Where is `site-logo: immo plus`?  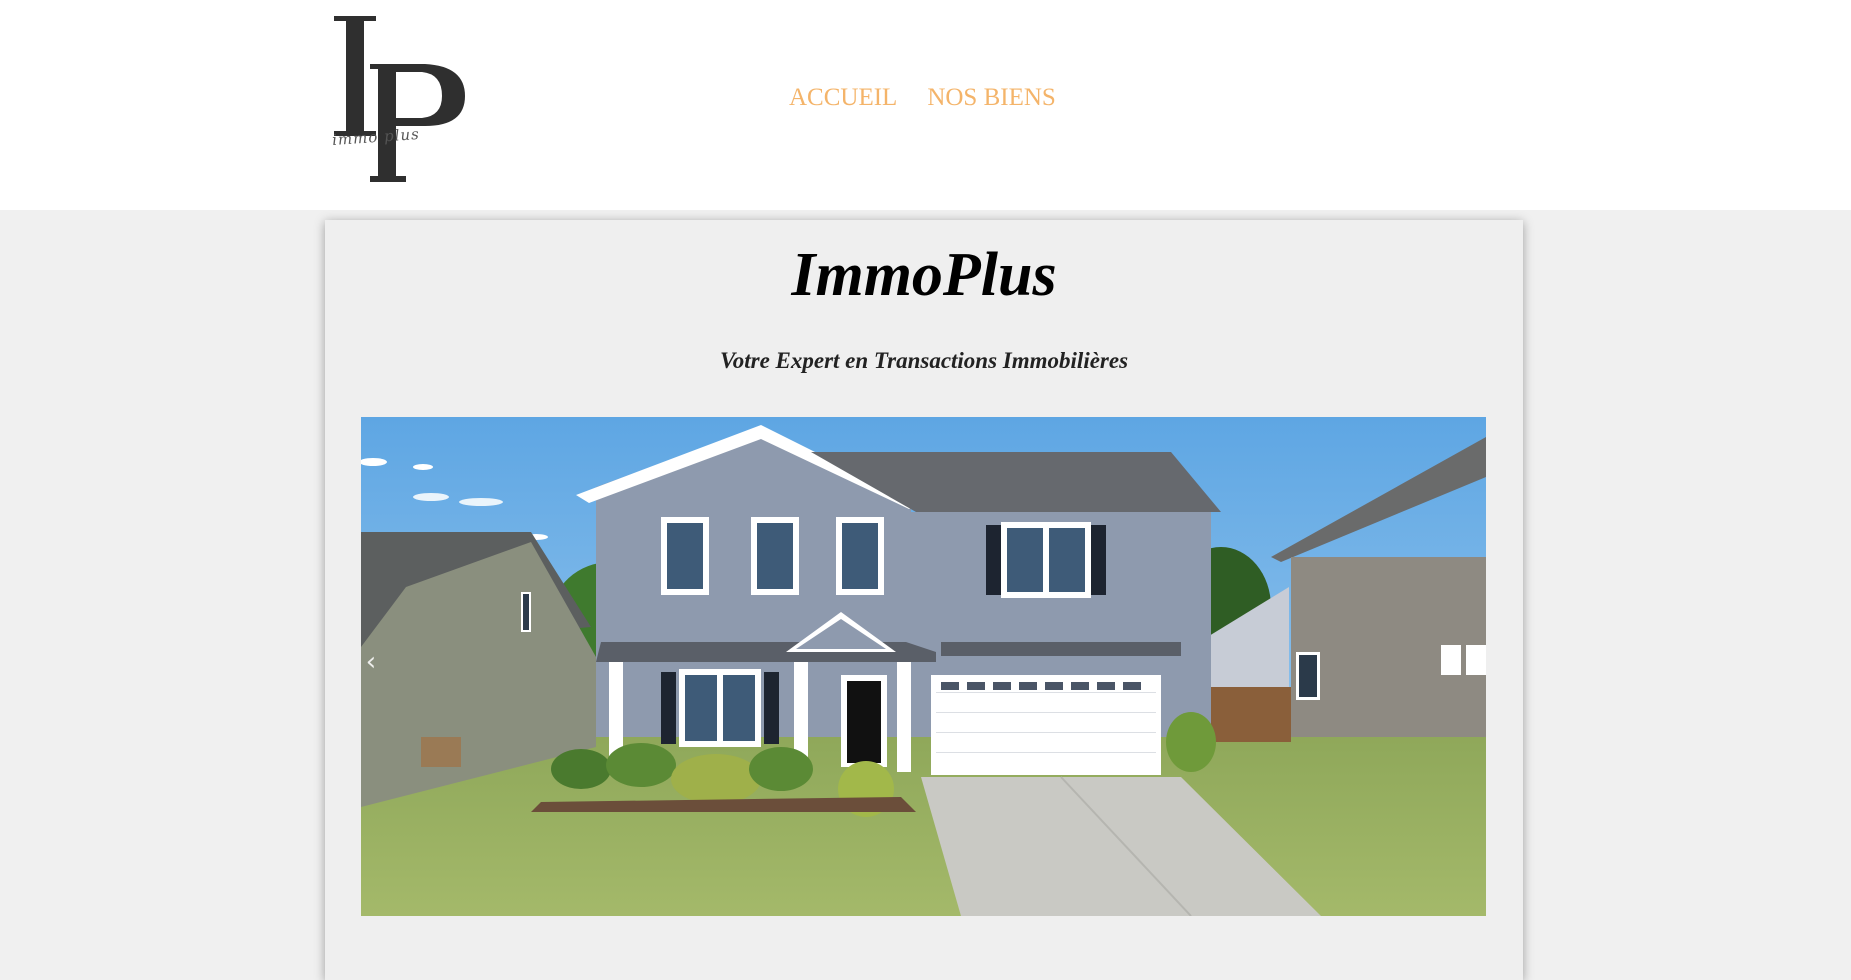 site-logo: immo plus is located at coordinates (400, 100).